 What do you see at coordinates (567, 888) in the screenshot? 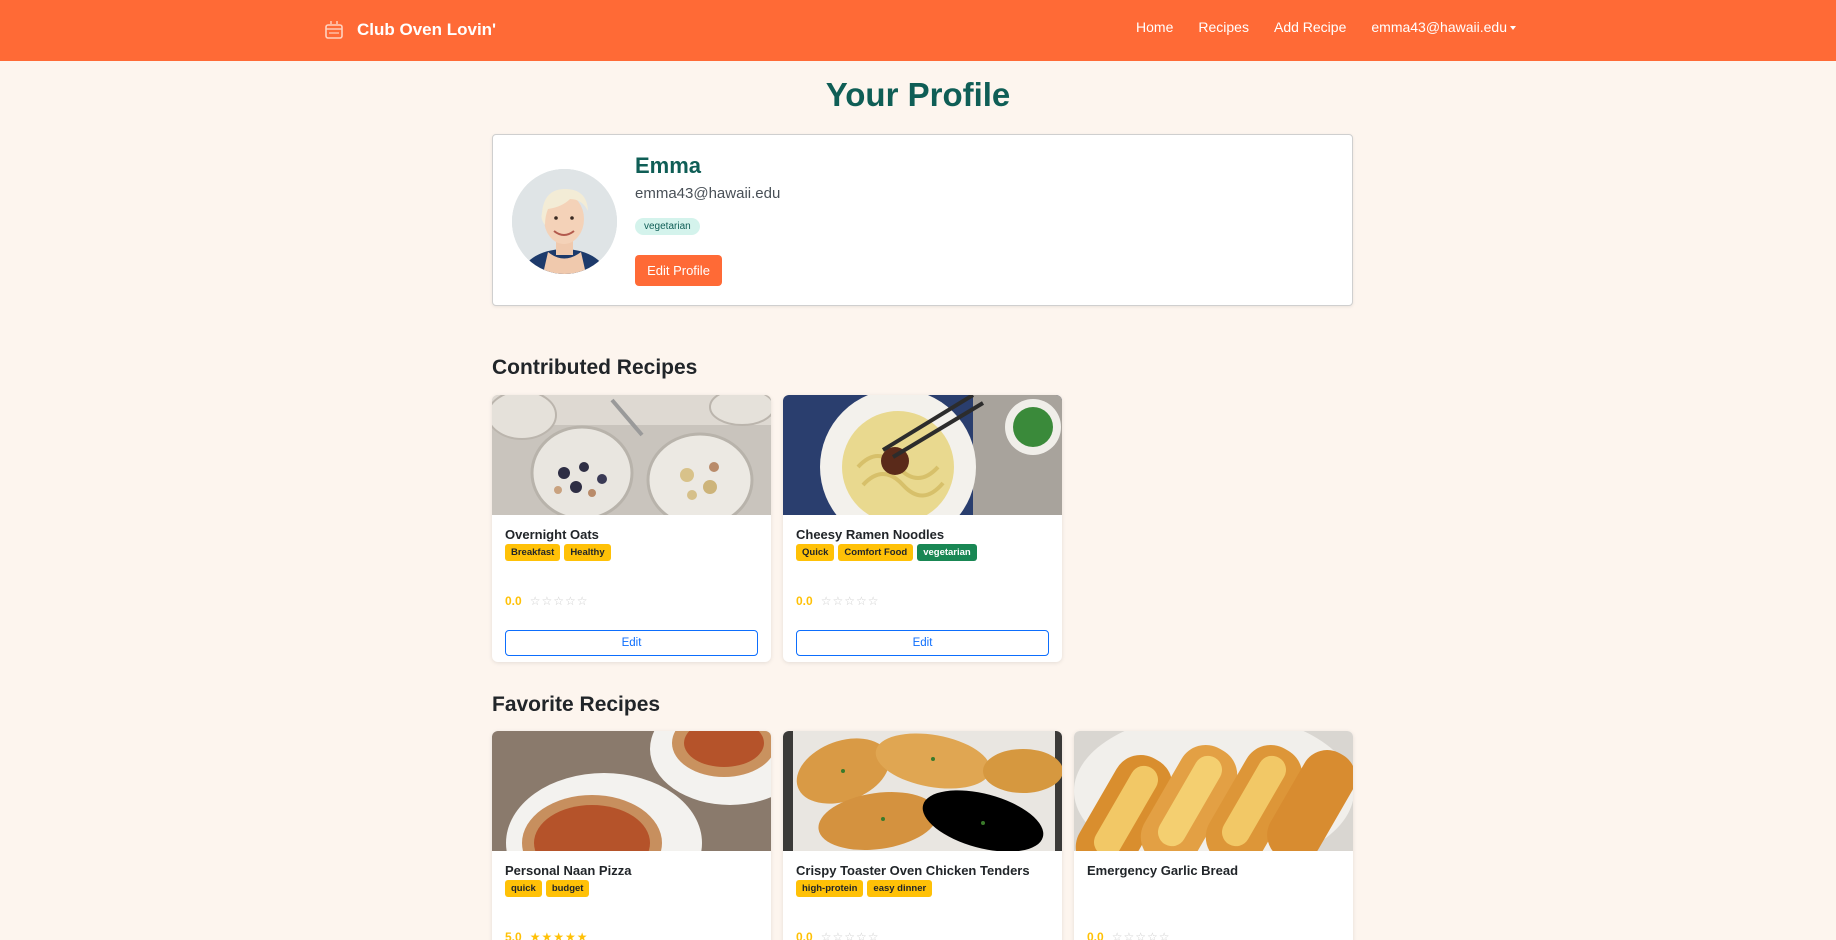
I see `tag: budget` at bounding box center [567, 888].